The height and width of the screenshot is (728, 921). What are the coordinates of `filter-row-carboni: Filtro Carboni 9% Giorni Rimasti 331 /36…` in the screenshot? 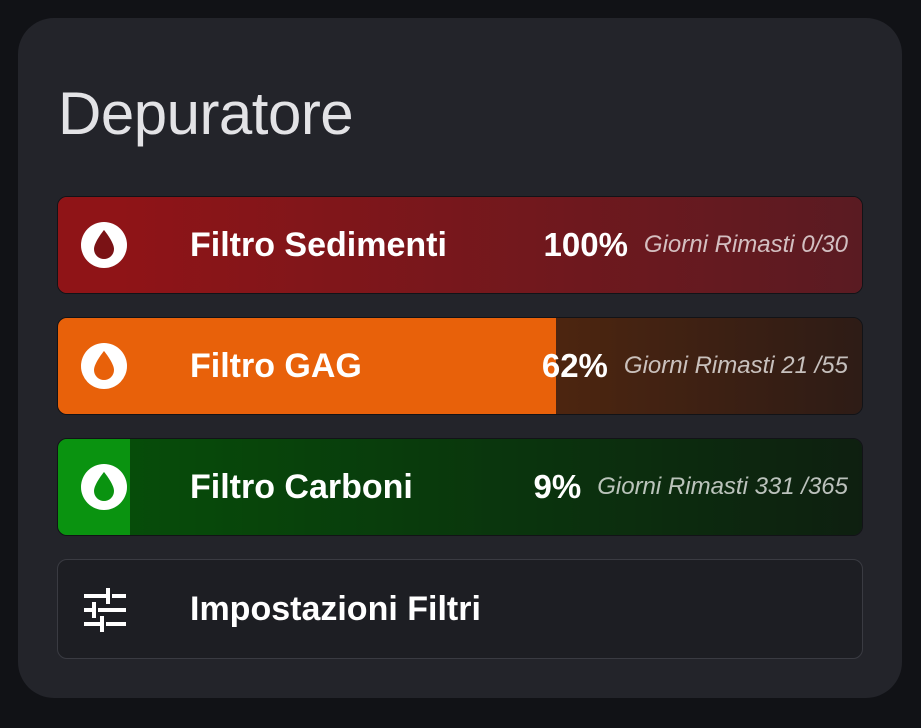 It's located at (460, 487).